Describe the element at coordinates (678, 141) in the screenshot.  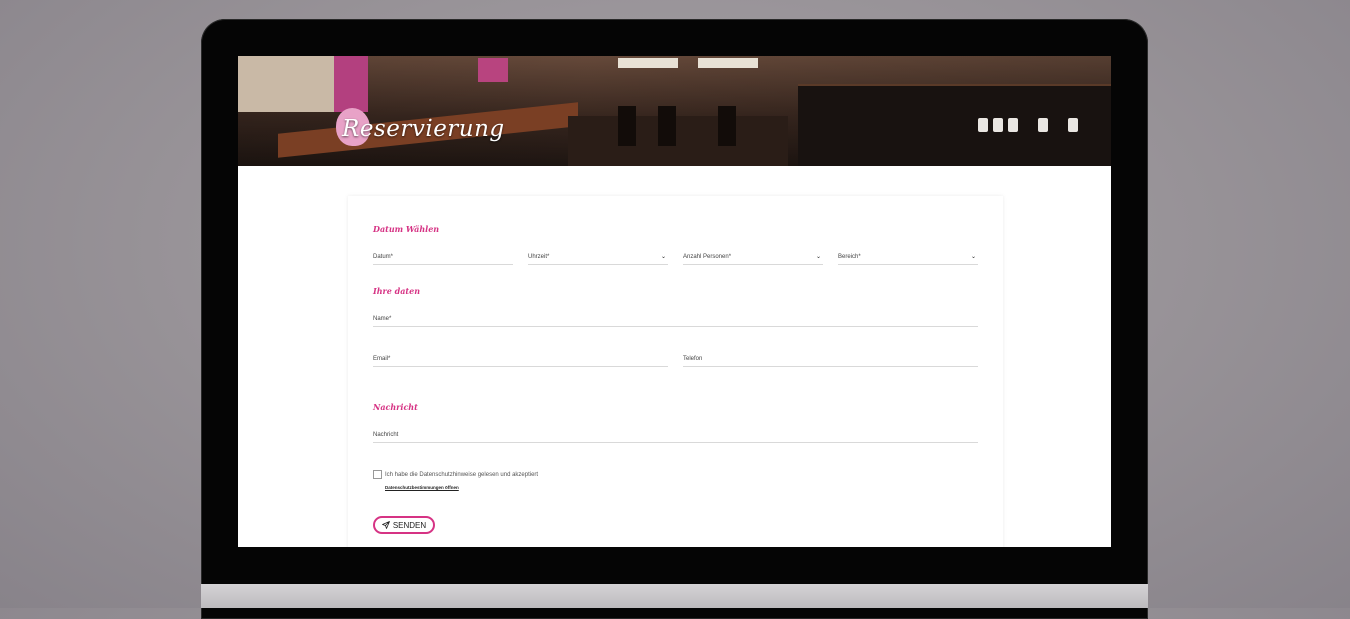
I see `hero-floor` at that location.